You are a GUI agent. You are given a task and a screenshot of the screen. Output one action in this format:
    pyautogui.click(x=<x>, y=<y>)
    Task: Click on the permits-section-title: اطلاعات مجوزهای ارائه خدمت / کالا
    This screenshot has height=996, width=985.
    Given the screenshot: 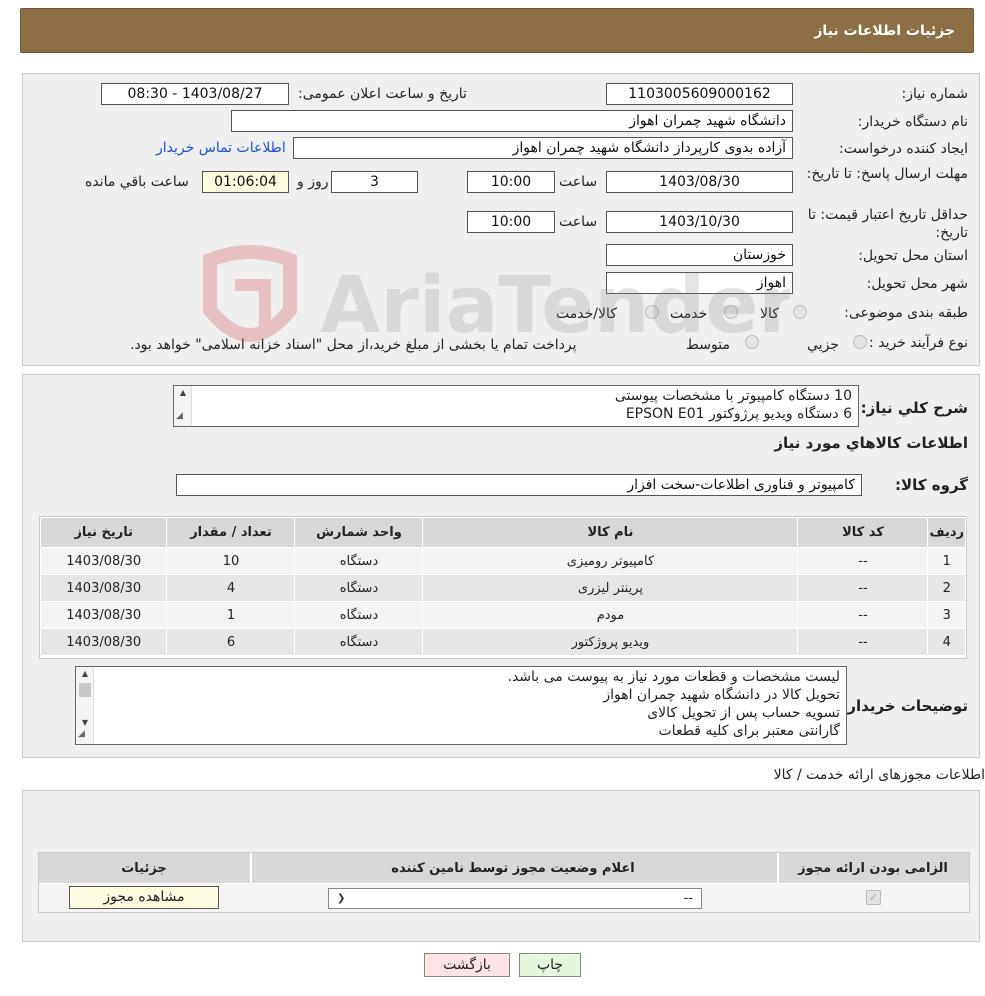 What is the action you would take?
    pyautogui.click(x=879, y=775)
    